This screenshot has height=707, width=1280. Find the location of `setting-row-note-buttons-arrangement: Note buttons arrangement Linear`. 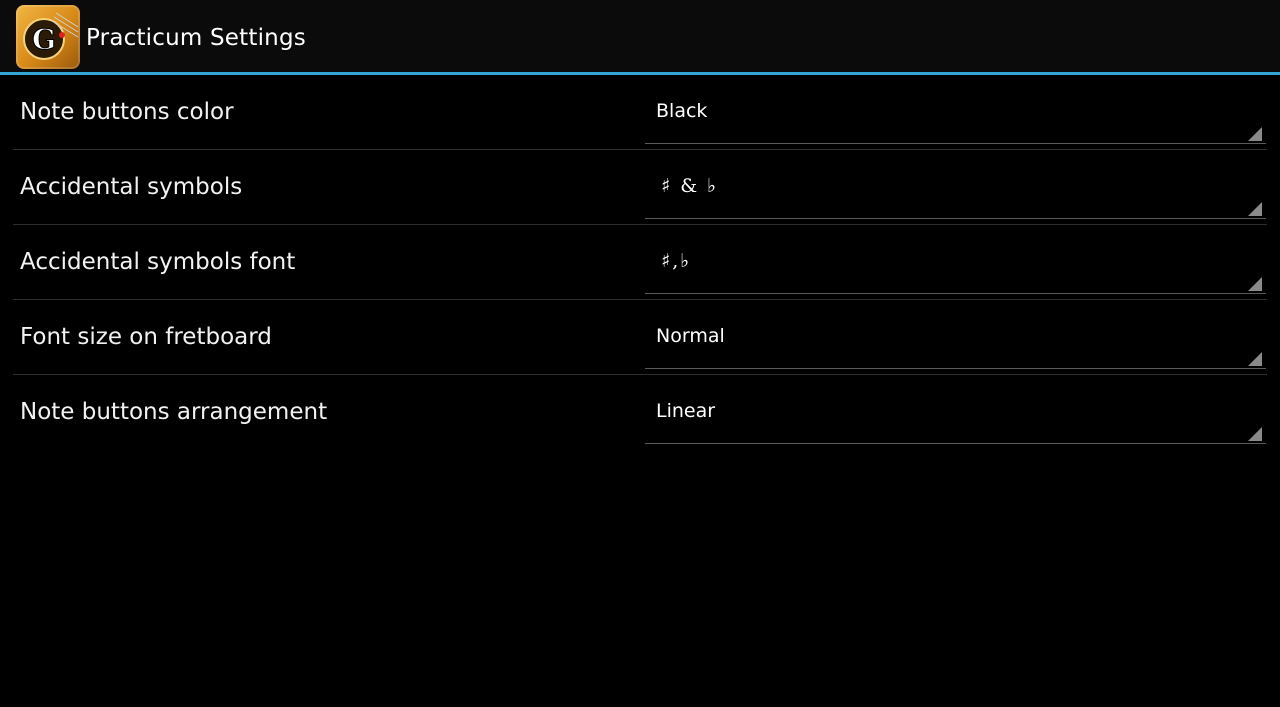

setting-row-note-buttons-arrangement: Note buttons arrangement Linear is located at coordinates (640, 412).